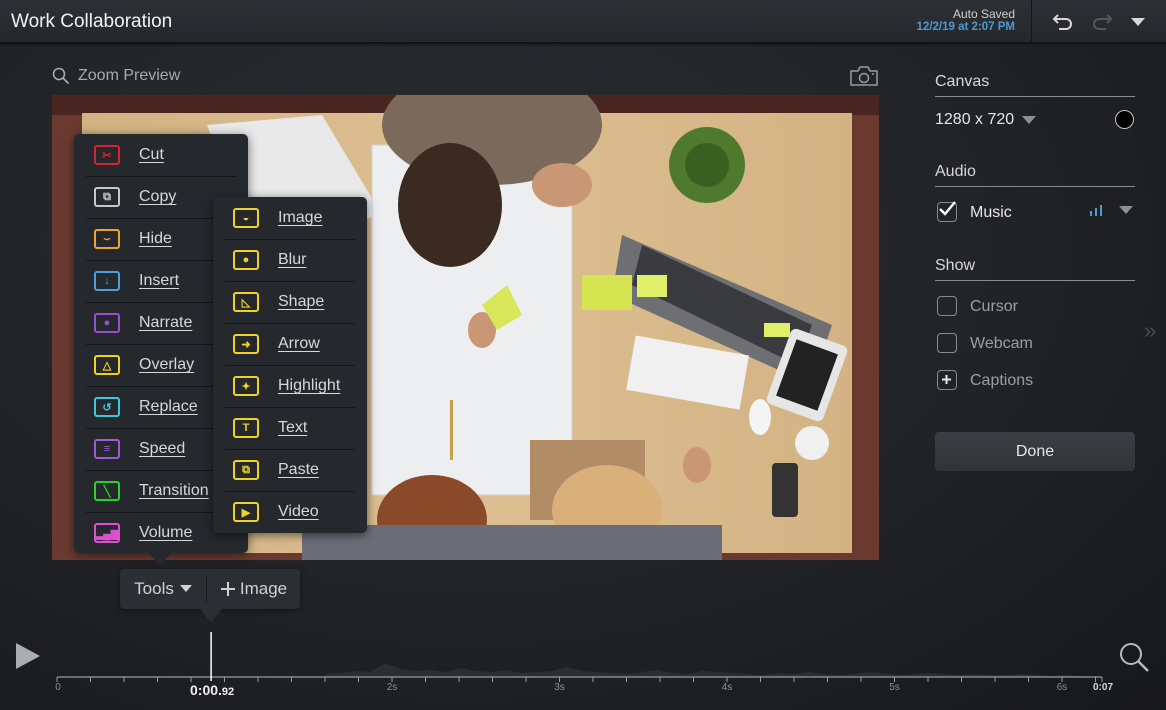  I want to click on menu-item-cut: ✂ Cut, so click(161, 155).